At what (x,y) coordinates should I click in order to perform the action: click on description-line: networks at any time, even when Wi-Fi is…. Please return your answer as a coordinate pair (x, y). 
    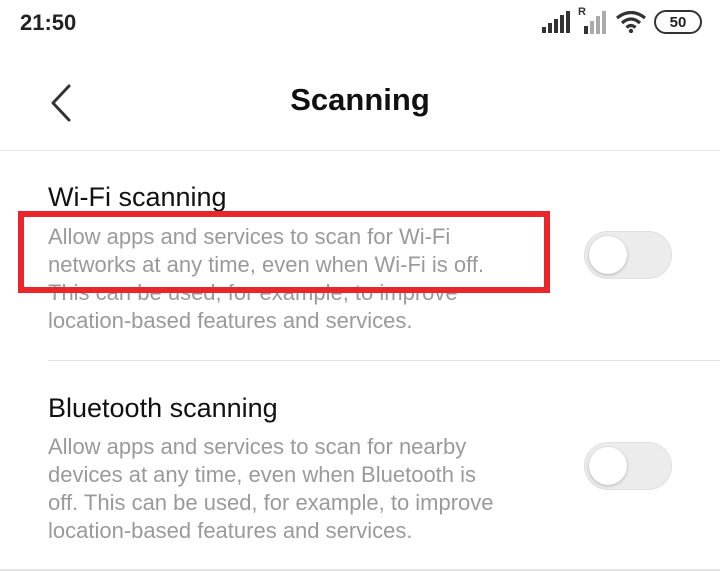
    Looking at the image, I should click on (266, 264).